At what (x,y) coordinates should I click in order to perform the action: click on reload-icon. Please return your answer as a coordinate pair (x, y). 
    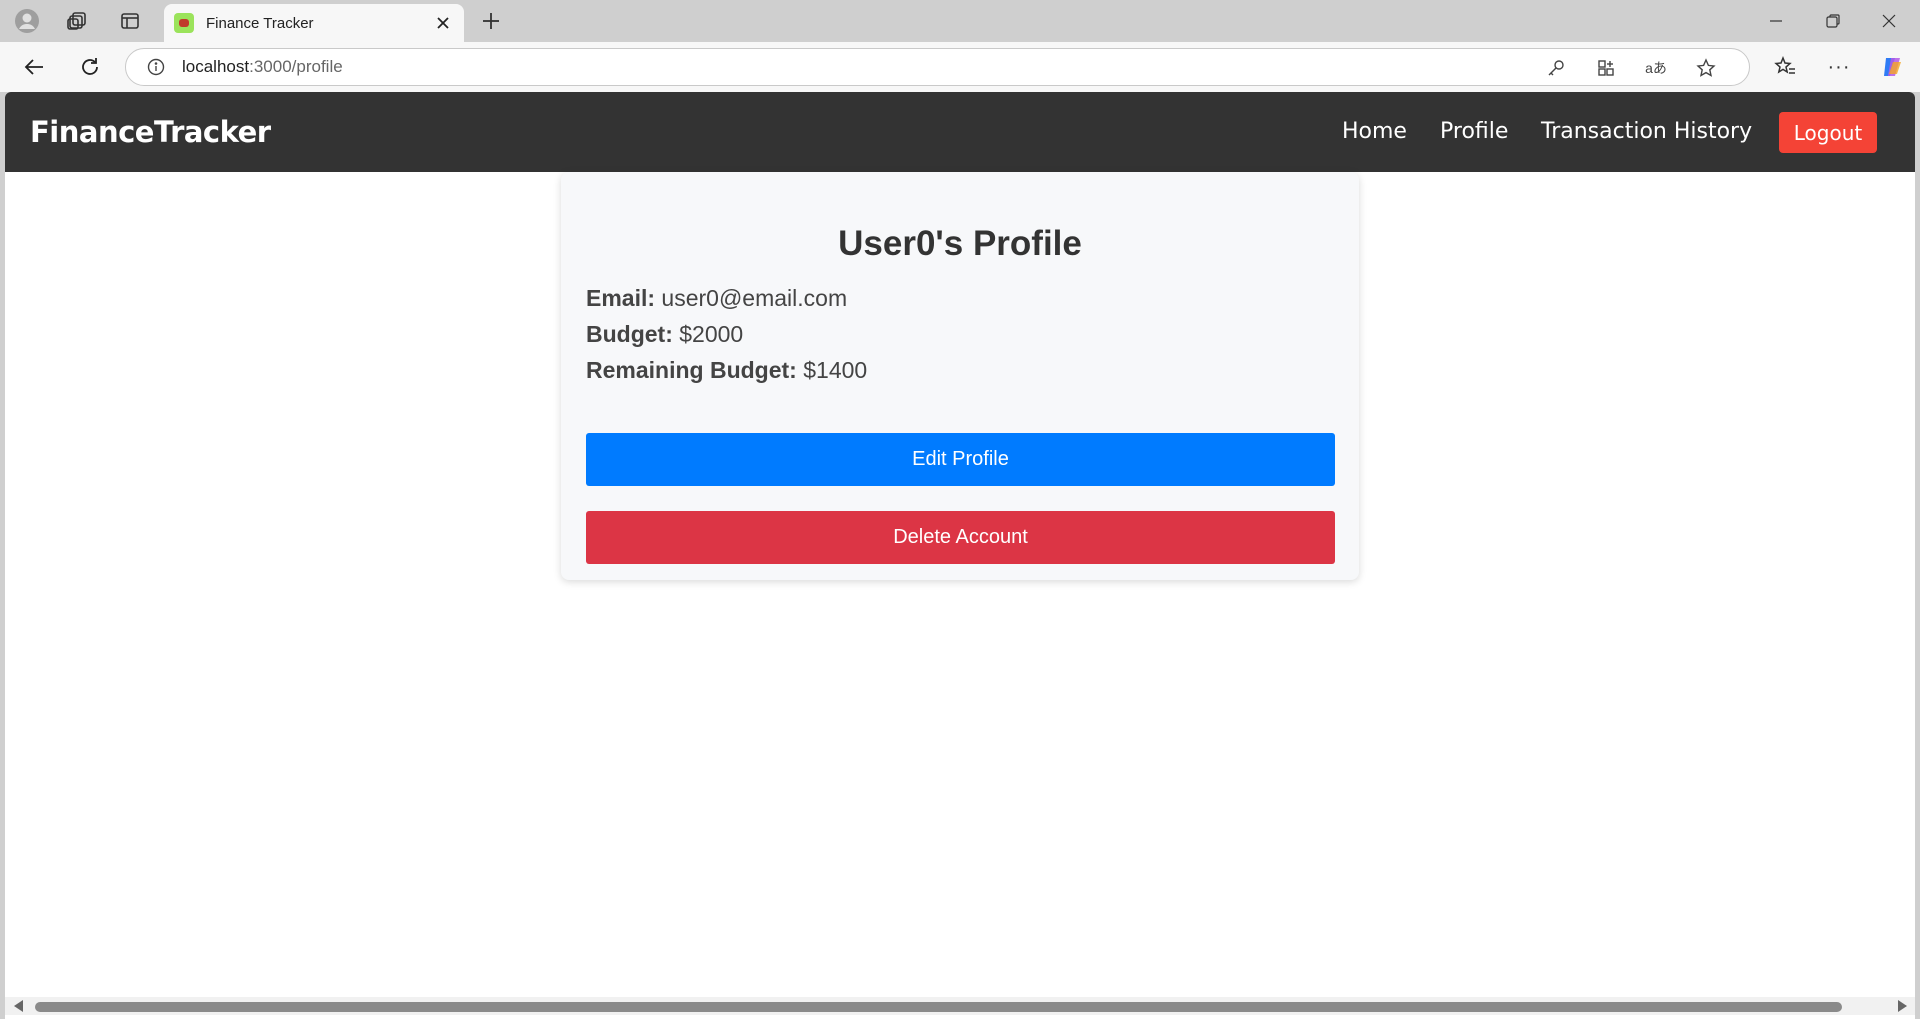
    Looking at the image, I should click on (90, 67).